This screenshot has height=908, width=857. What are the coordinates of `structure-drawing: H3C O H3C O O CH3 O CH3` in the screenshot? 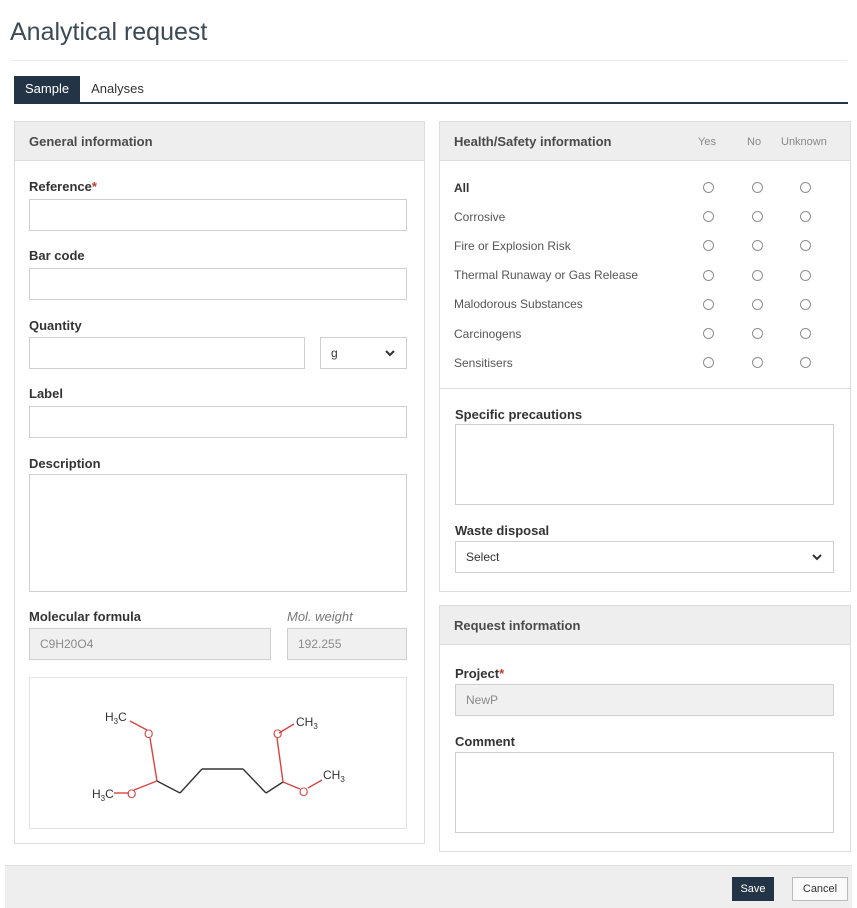 It's located at (218, 756).